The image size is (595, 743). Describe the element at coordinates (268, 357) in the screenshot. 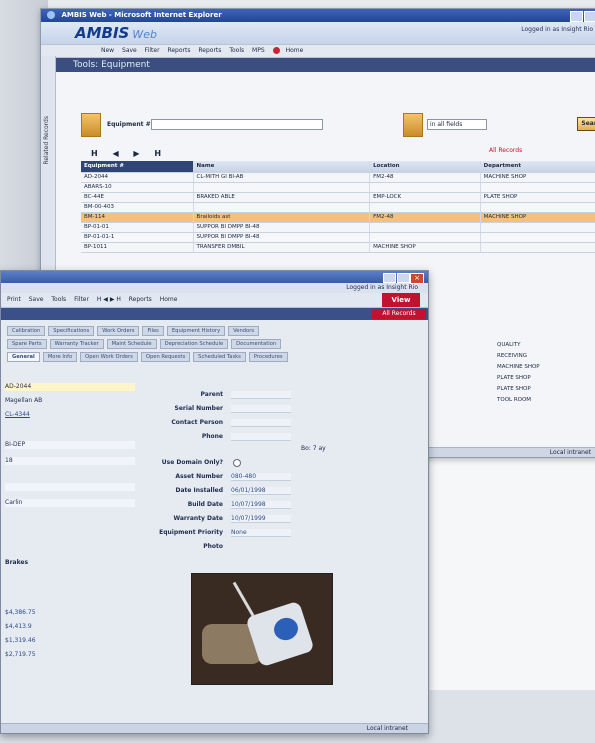

I see `tab-procedures: Procedures` at that location.